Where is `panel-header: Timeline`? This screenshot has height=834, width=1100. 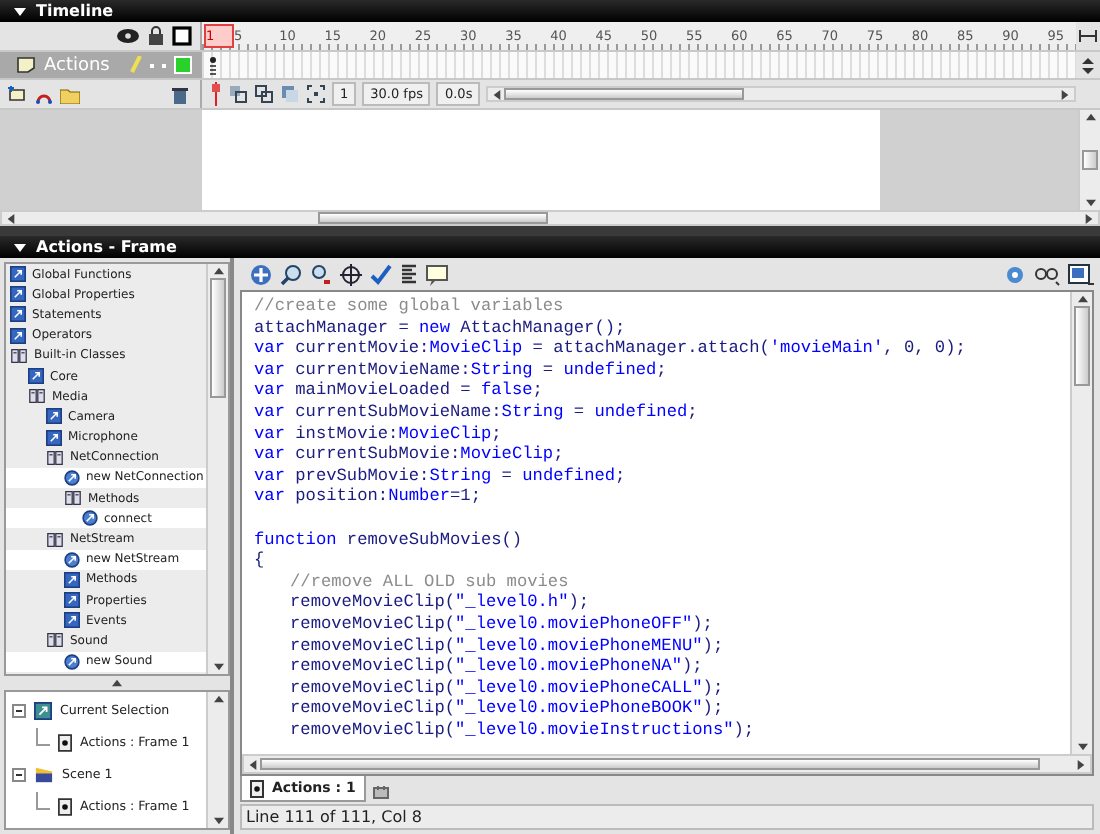
panel-header: Timeline is located at coordinates (550, 11).